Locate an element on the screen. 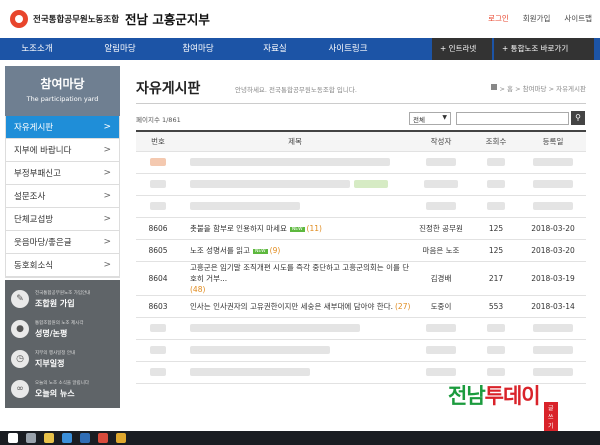 The image size is (600, 445). quick-link-statements: ● 통합조합원의 노조 제시각 성명/논평 is located at coordinates (62, 329).